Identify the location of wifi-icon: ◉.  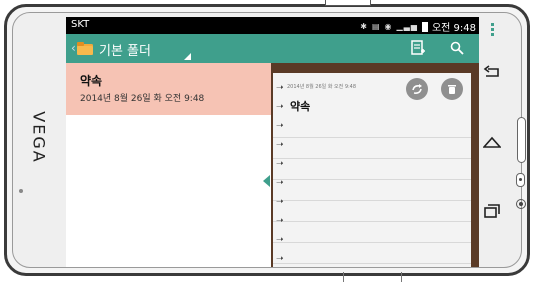
(388, 26).